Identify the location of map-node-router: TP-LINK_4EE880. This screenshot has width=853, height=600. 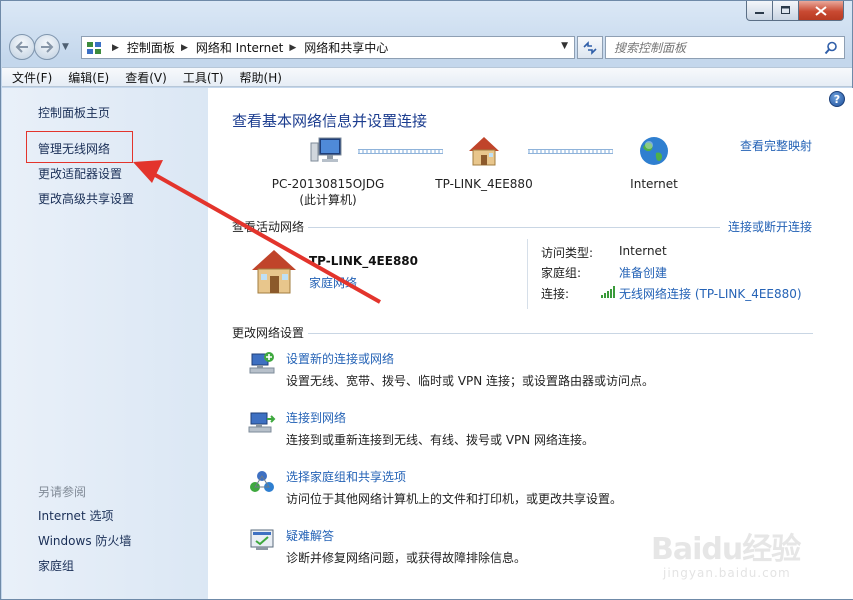
(484, 163).